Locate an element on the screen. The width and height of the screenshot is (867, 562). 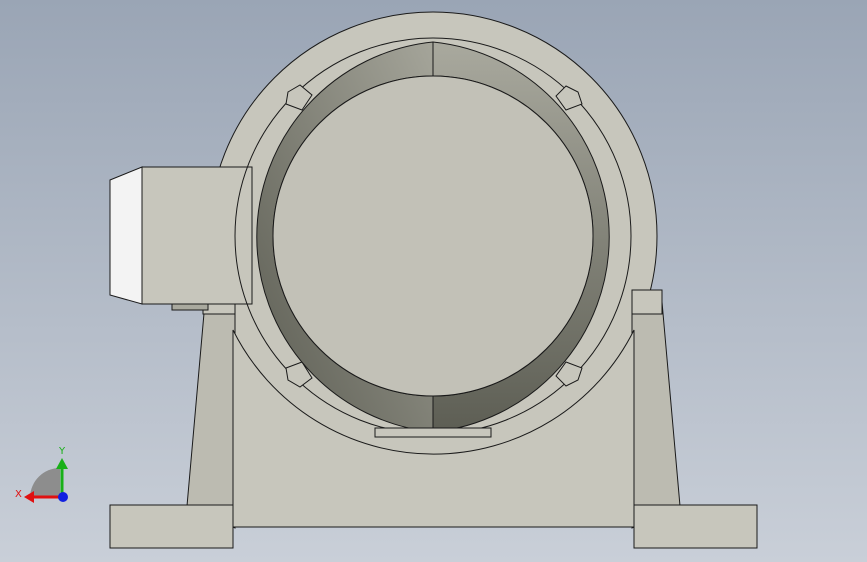
right-foot is located at coordinates (695, 526).